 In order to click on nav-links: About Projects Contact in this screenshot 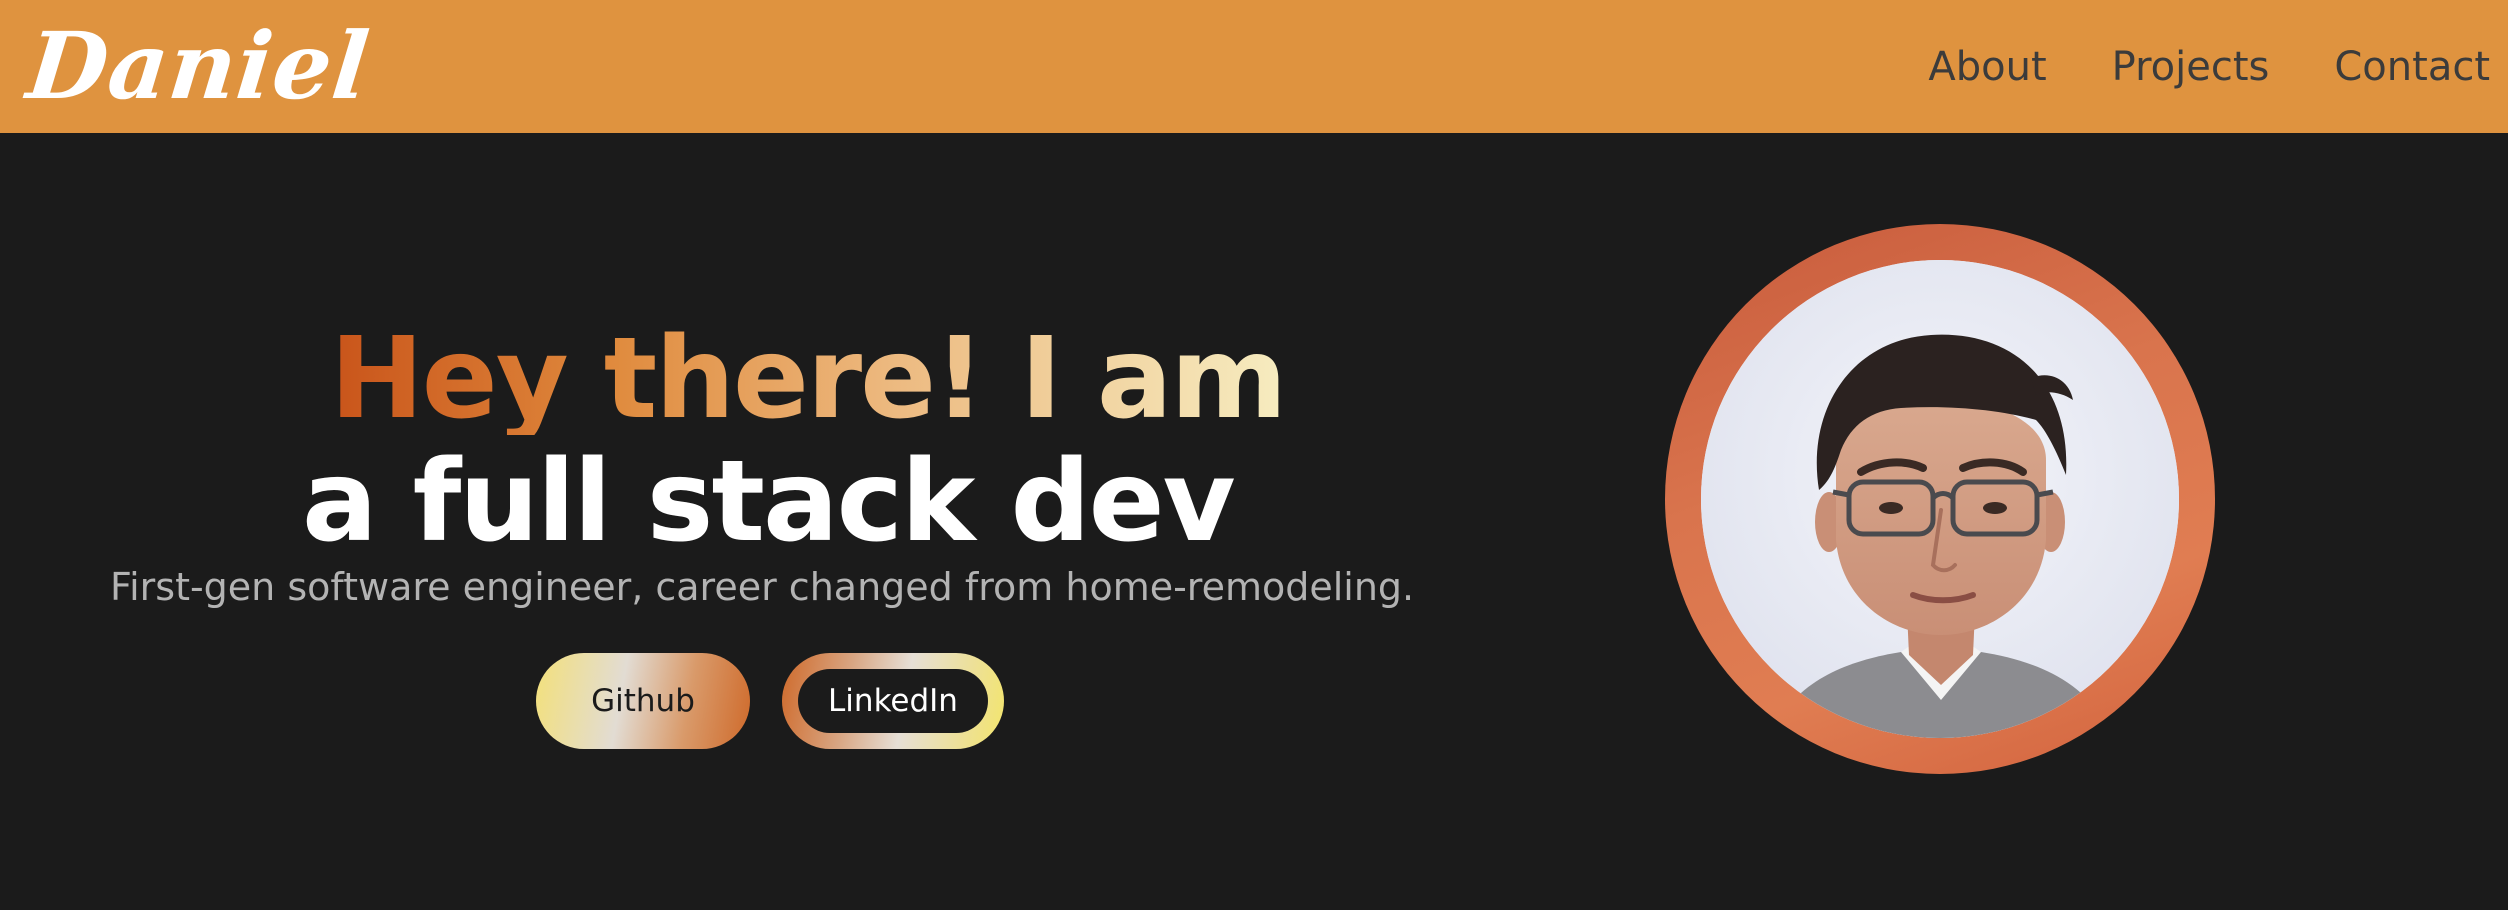, I will do `click(2209, 66)`.